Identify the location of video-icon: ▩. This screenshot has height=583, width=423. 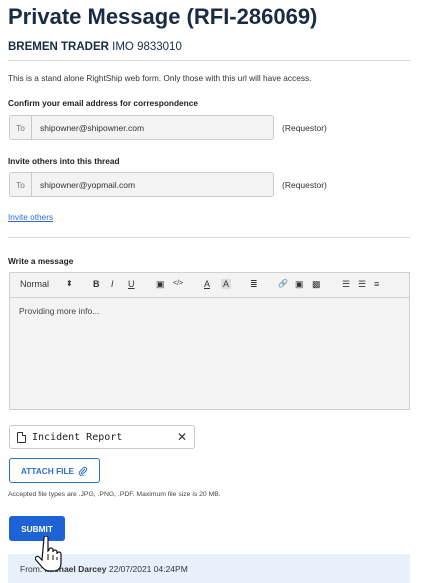
(316, 284).